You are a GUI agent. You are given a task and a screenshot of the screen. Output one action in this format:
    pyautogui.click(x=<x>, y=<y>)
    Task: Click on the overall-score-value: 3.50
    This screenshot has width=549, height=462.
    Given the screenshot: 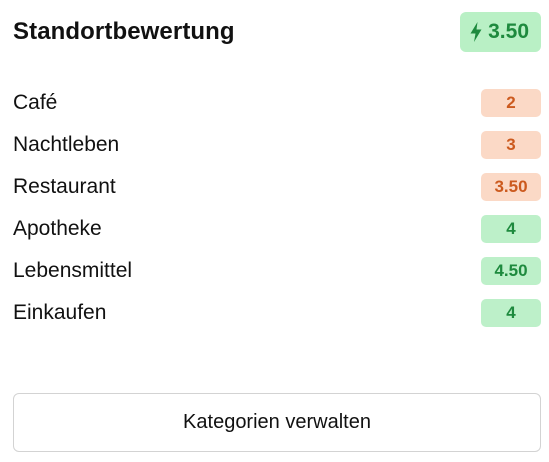 What is the action you would take?
    pyautogui.click(x=508, y=31)
    